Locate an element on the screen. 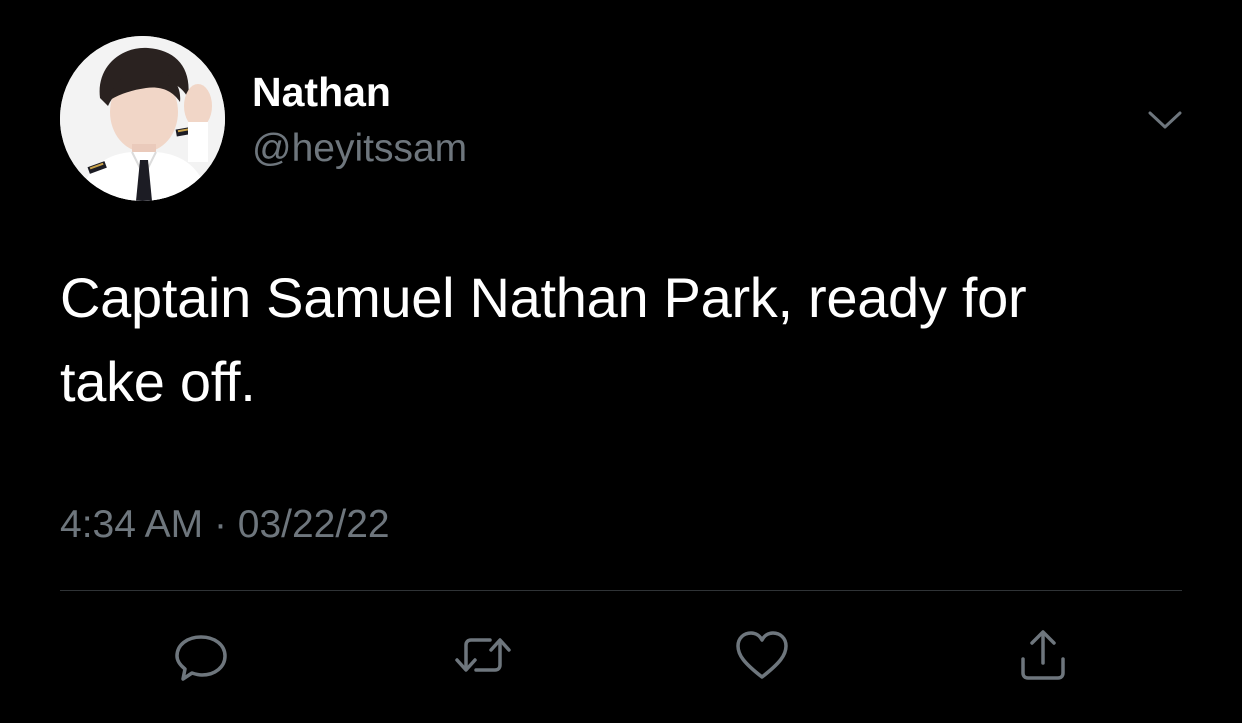 The height and width of the screenshot is (723, 1242). more-options-button is located at coordinates (1165, 120).